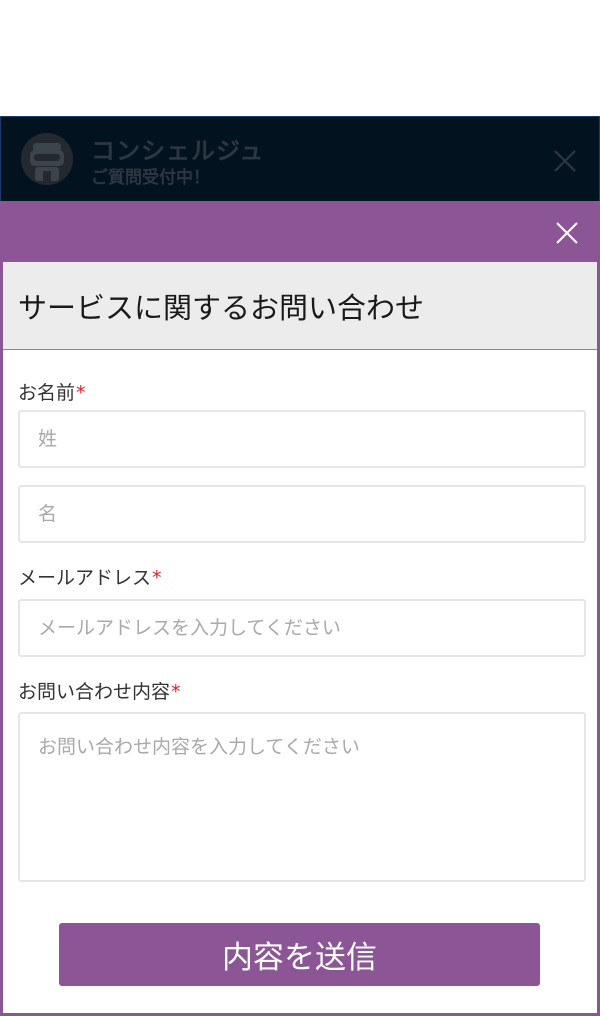 Image resolution: width=600 pixels, height=1016 pixels. I want to click on message-label: お問い合わせ内容*, so click(99, 690).